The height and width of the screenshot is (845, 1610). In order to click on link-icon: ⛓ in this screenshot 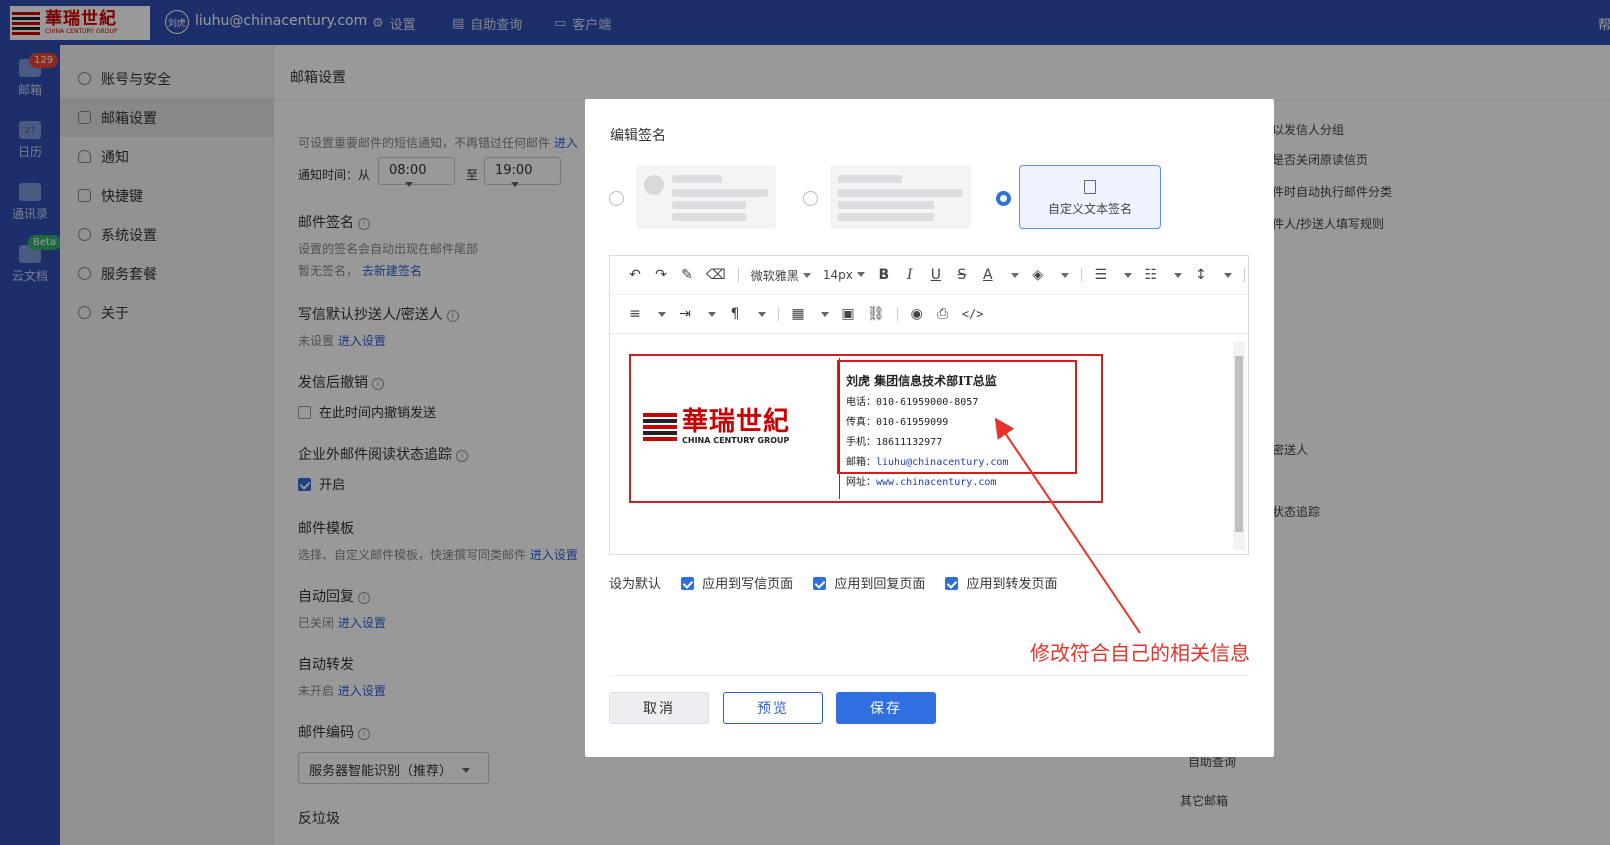, I will do `click(876, 314)`.